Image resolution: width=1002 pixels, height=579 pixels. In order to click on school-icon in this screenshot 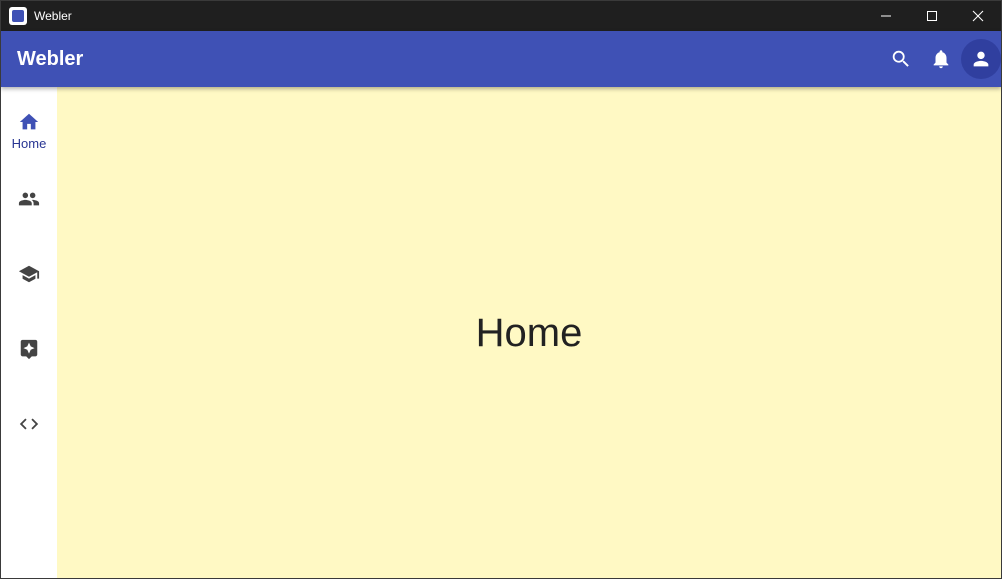, I will do `click(29, 274)`.